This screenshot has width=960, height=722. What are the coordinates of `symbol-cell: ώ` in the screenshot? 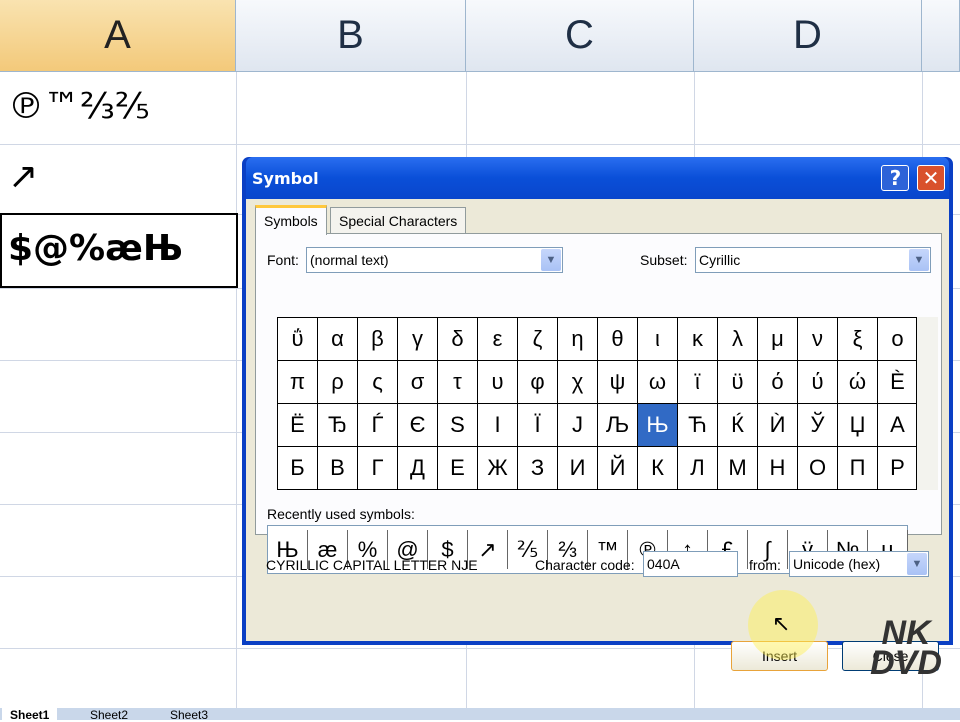 It's located at (858, 382).